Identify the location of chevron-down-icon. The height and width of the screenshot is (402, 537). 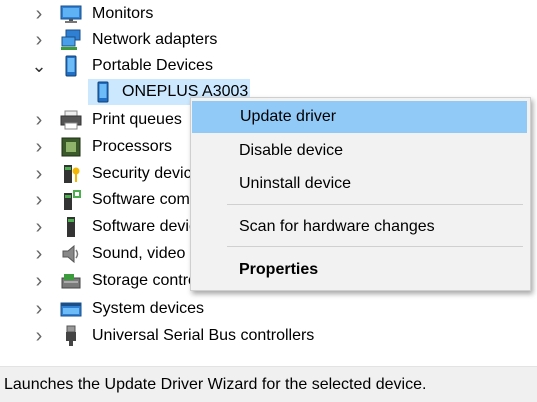
(39, 66).